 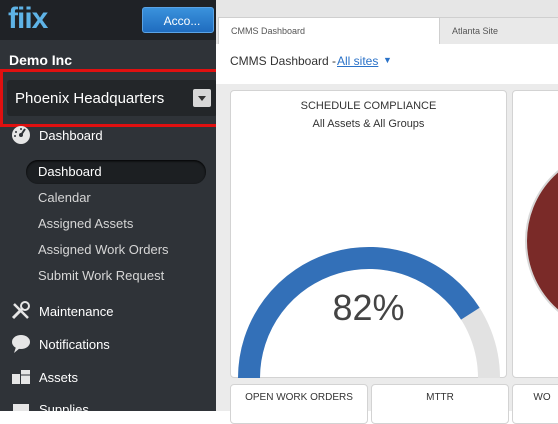 What do you see at coordinates (329, 30) in the screenshot?
I see `tab-cmms-dashboard: CMMS Dashboard` at bounding box center [329, 30].